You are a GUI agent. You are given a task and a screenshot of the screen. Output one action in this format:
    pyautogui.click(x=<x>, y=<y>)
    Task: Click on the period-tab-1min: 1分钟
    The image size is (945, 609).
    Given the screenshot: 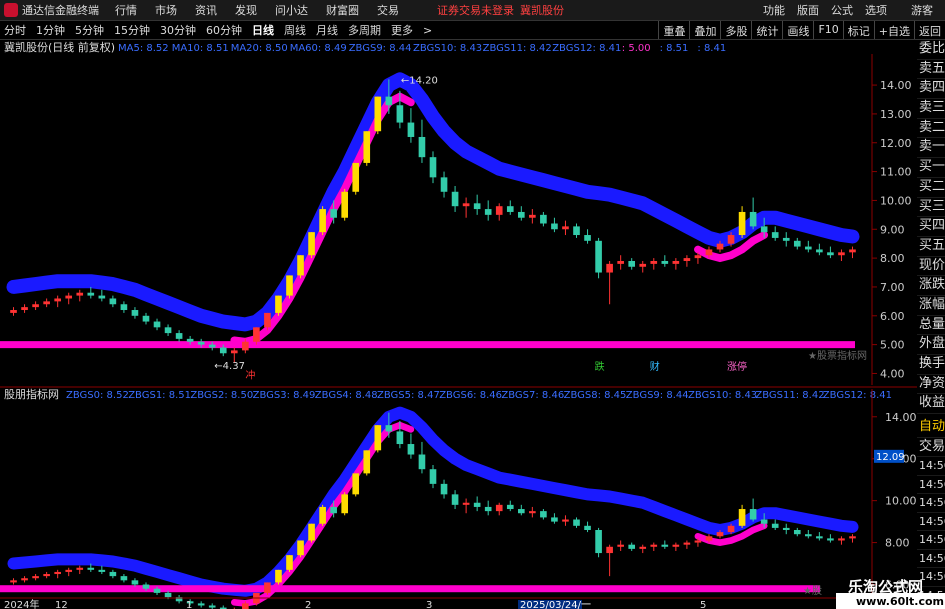 What is the action you would take?
    pyautogui.click(x=50, y=30)
    